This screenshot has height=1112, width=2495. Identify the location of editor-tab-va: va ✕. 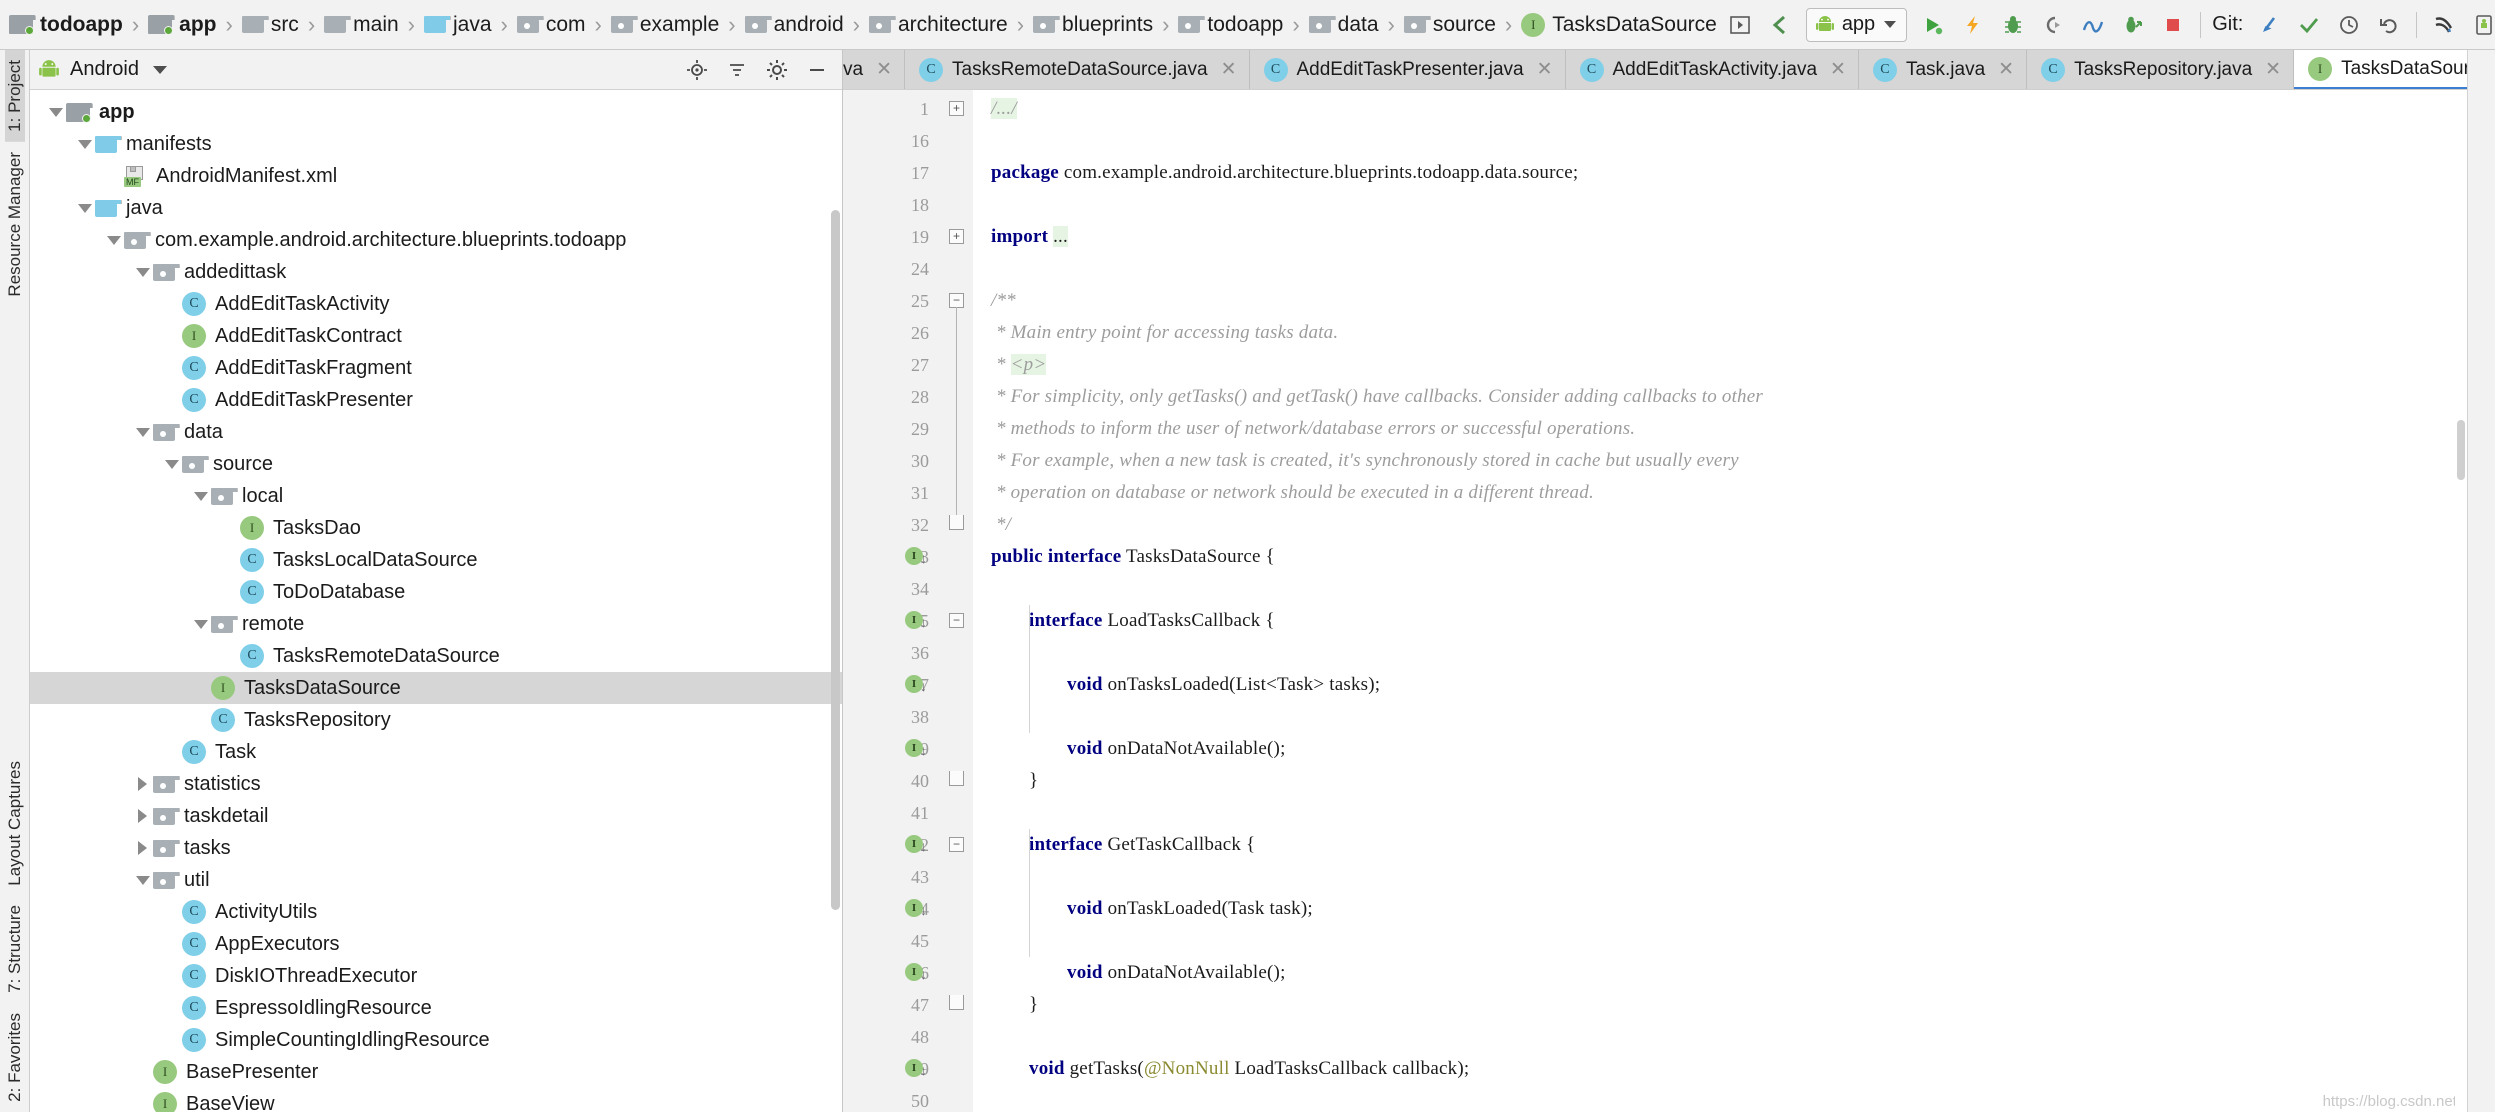
(874, 69).